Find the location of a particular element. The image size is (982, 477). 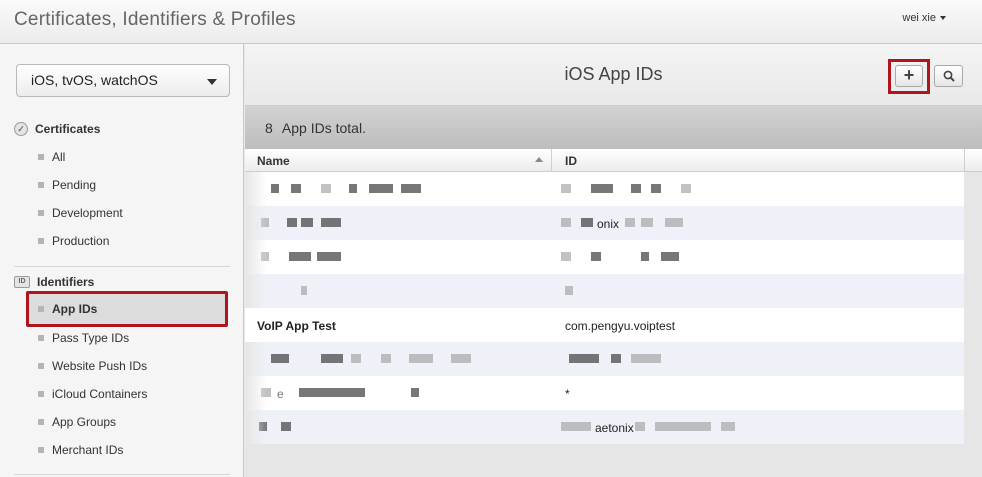

main-header: iOS App IDs + is located at coordinates (613, 75).